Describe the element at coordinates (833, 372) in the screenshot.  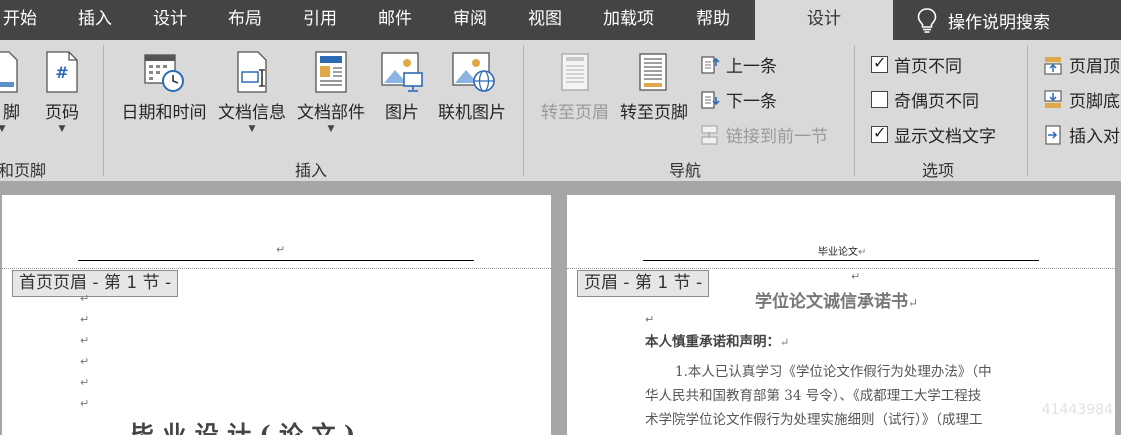
I see `body-line-1: 1.本人已认真学习《学位论文作假行为处理办法》（中` at that location.